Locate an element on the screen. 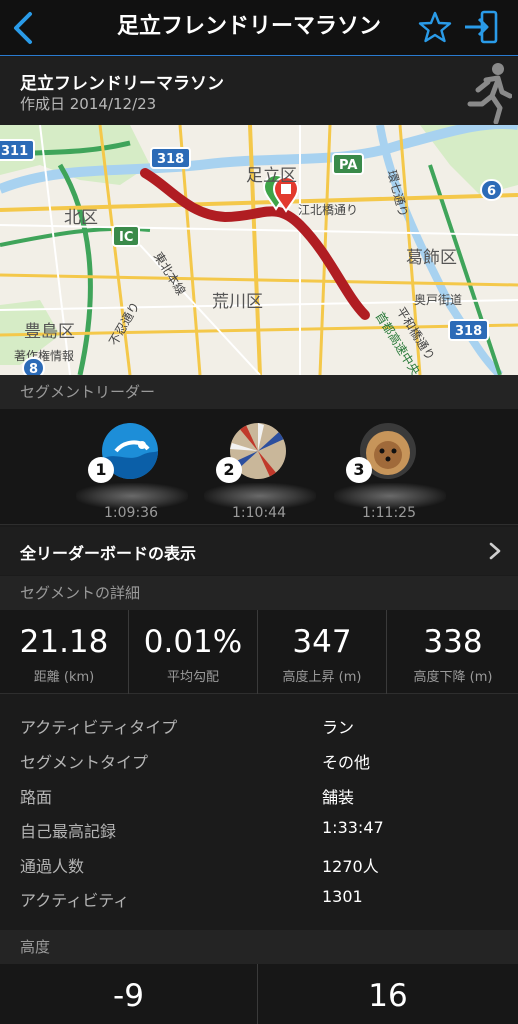 Image resolution: width=518 pixels, height=1024 pixels. view-full-leaderboard-label: 全リーダーボードの表示 is located at coordinates (108, 553).